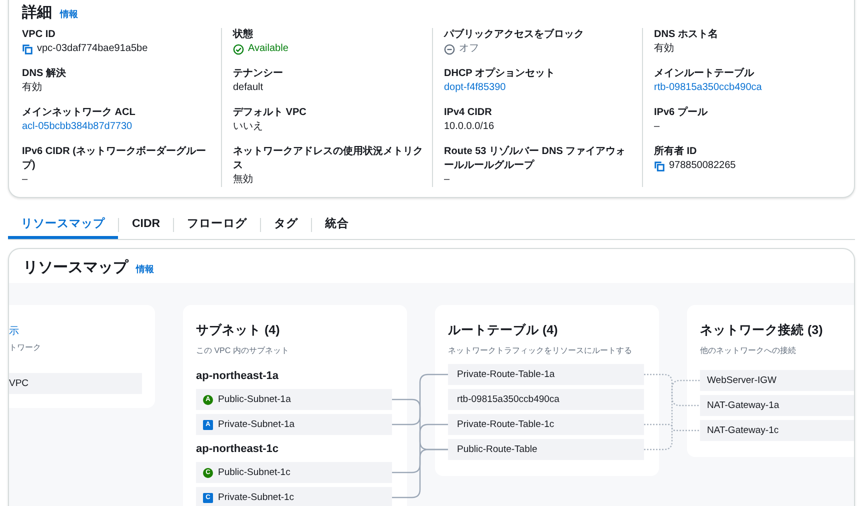 Image resolution: width=860 pixels, height=506 pixels. I want to click on field-label: DNS ホスト名, so click(686, 35).